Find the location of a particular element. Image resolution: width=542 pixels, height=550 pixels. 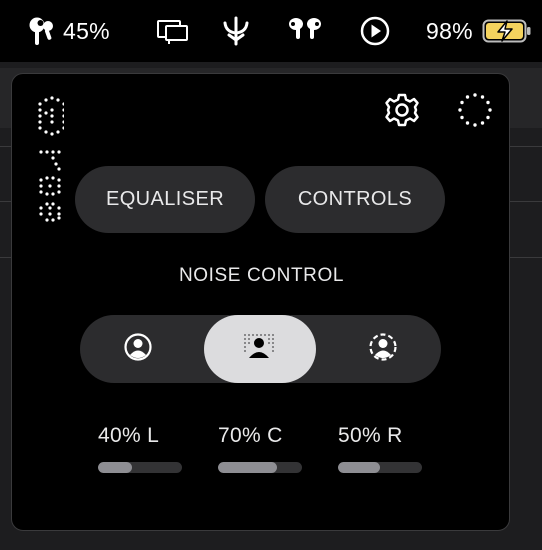

earbuds-status-item: 45% is located at coordinates (68, 31).